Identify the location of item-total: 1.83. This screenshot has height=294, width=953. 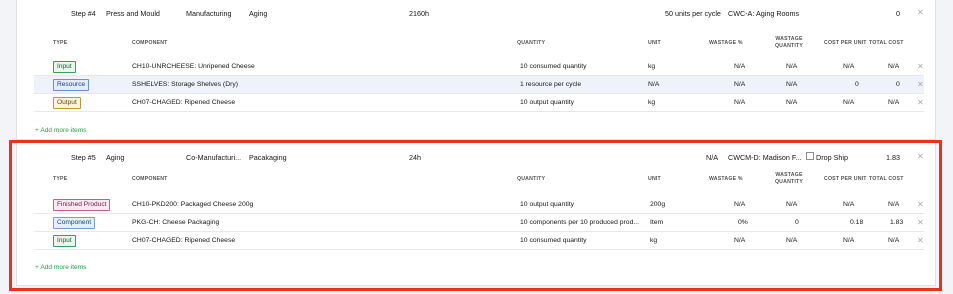
(897, 222).